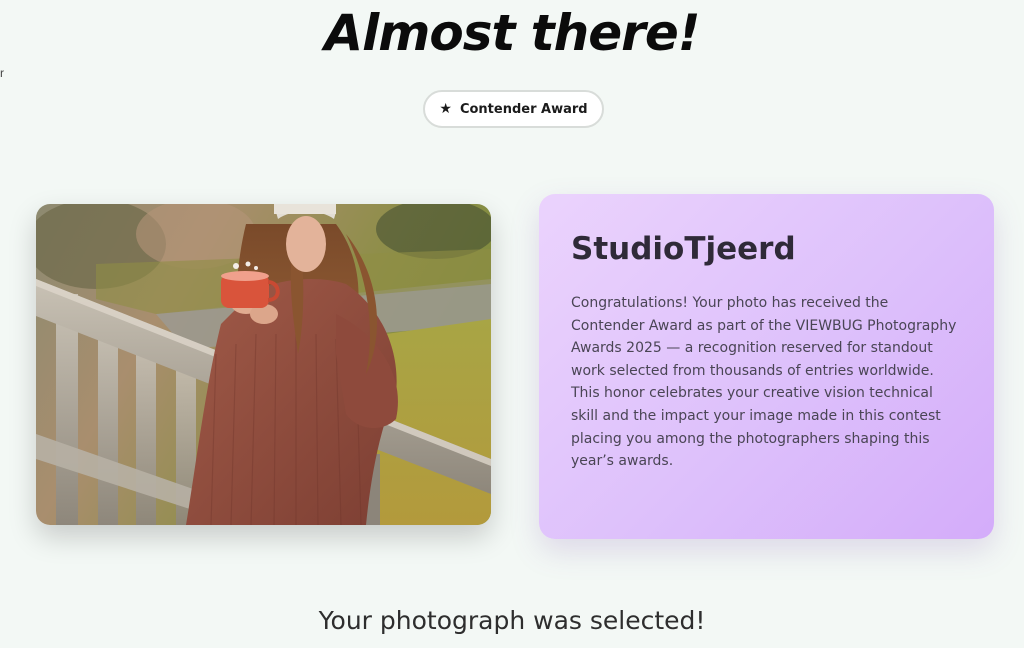  I want to click on selected-caption: Your photograph was selected!, so click(512, 620).